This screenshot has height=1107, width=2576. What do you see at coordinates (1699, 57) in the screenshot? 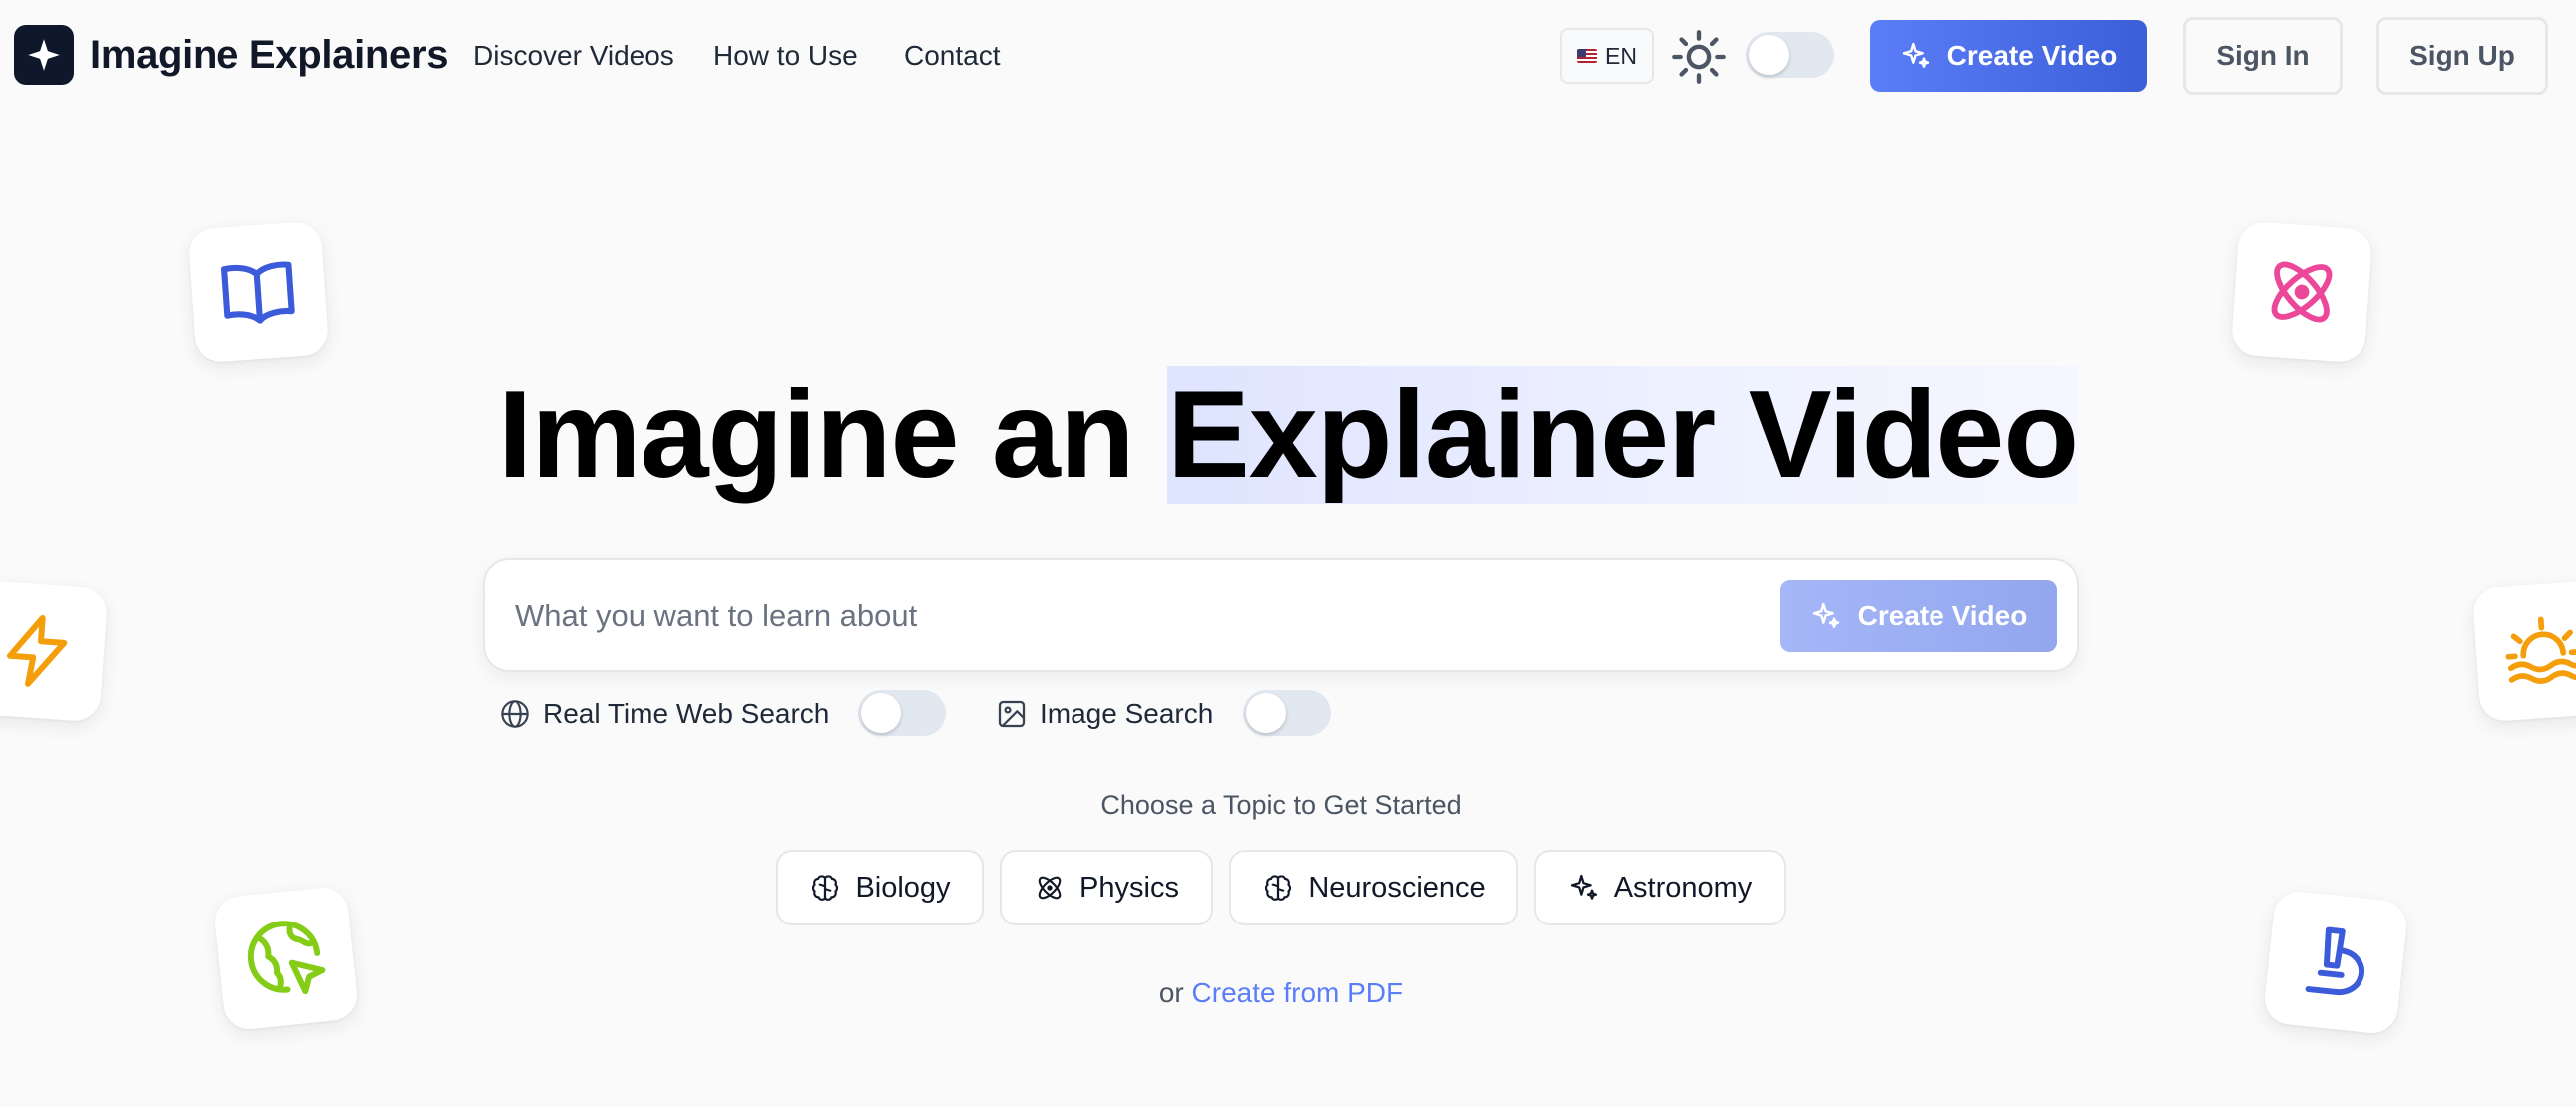
I see `sun-icon` at bounding box center [1699, 57].